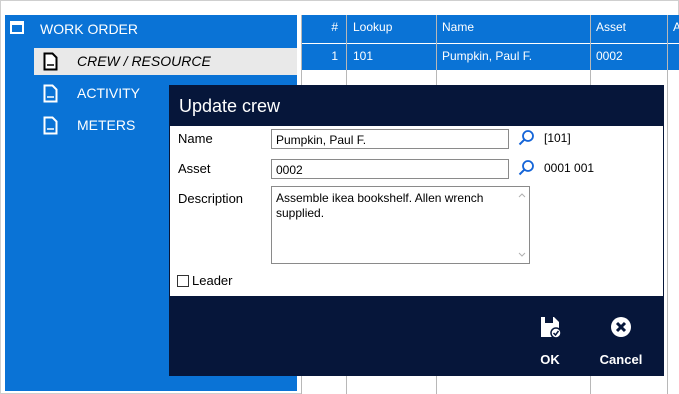 Image resolution: width=679 pixels, height=394 pixels. I want to click on ok-label: OK, so click(550, 359).